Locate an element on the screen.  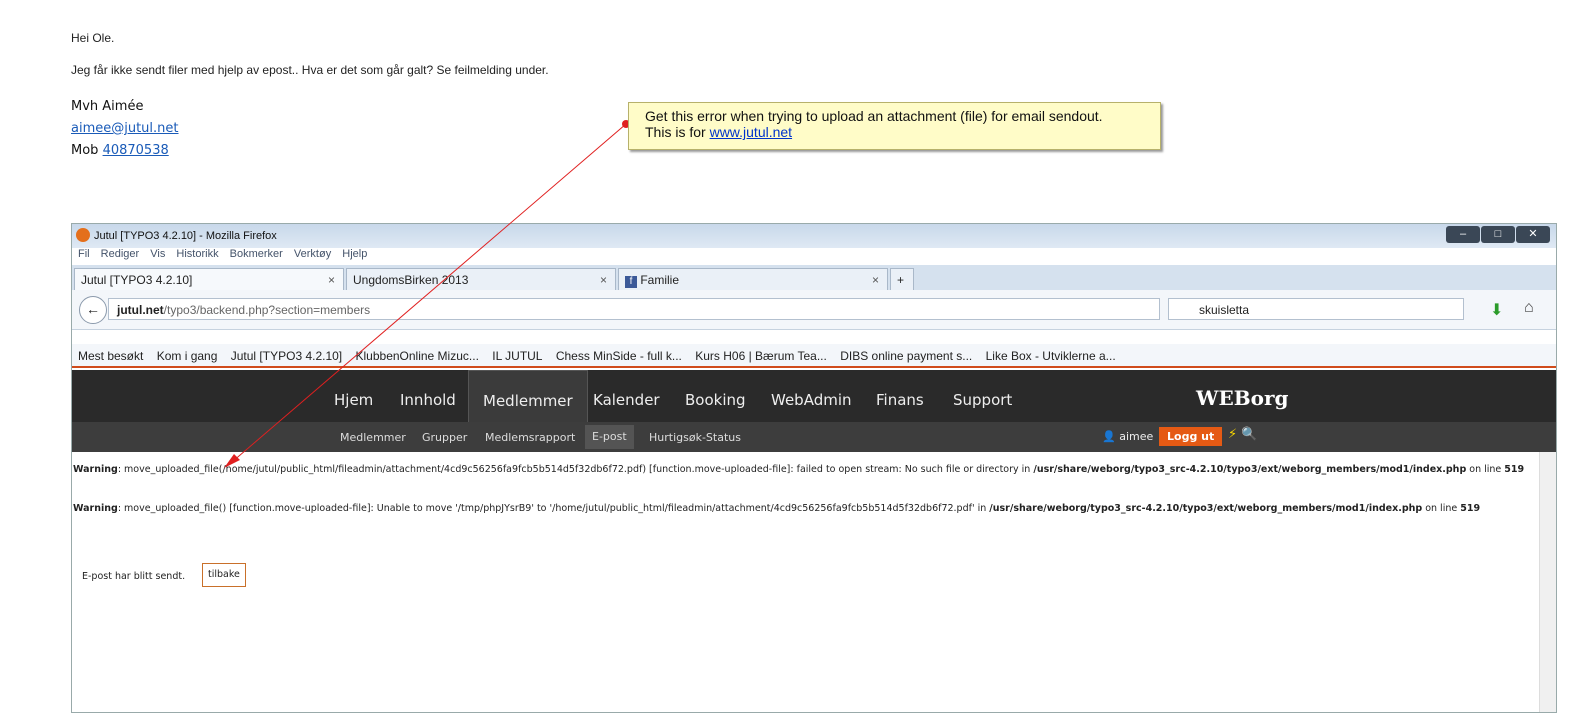
nav-medlemmer: Medlemmer is located at coordinates (528, 396).